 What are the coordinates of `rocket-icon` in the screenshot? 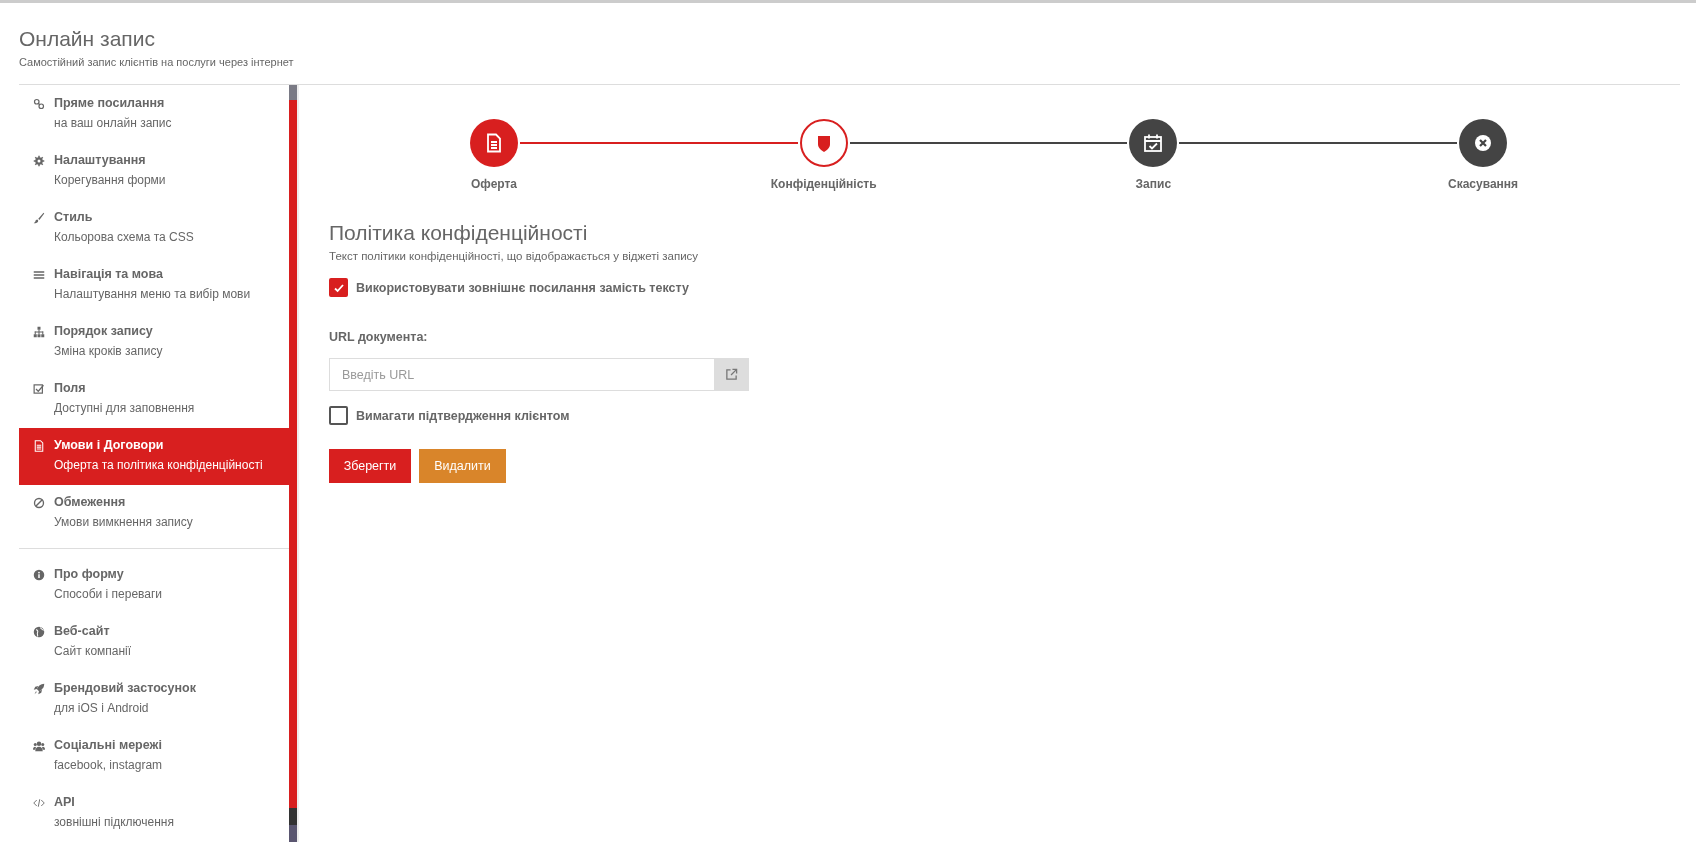 It's located at (39, 689).